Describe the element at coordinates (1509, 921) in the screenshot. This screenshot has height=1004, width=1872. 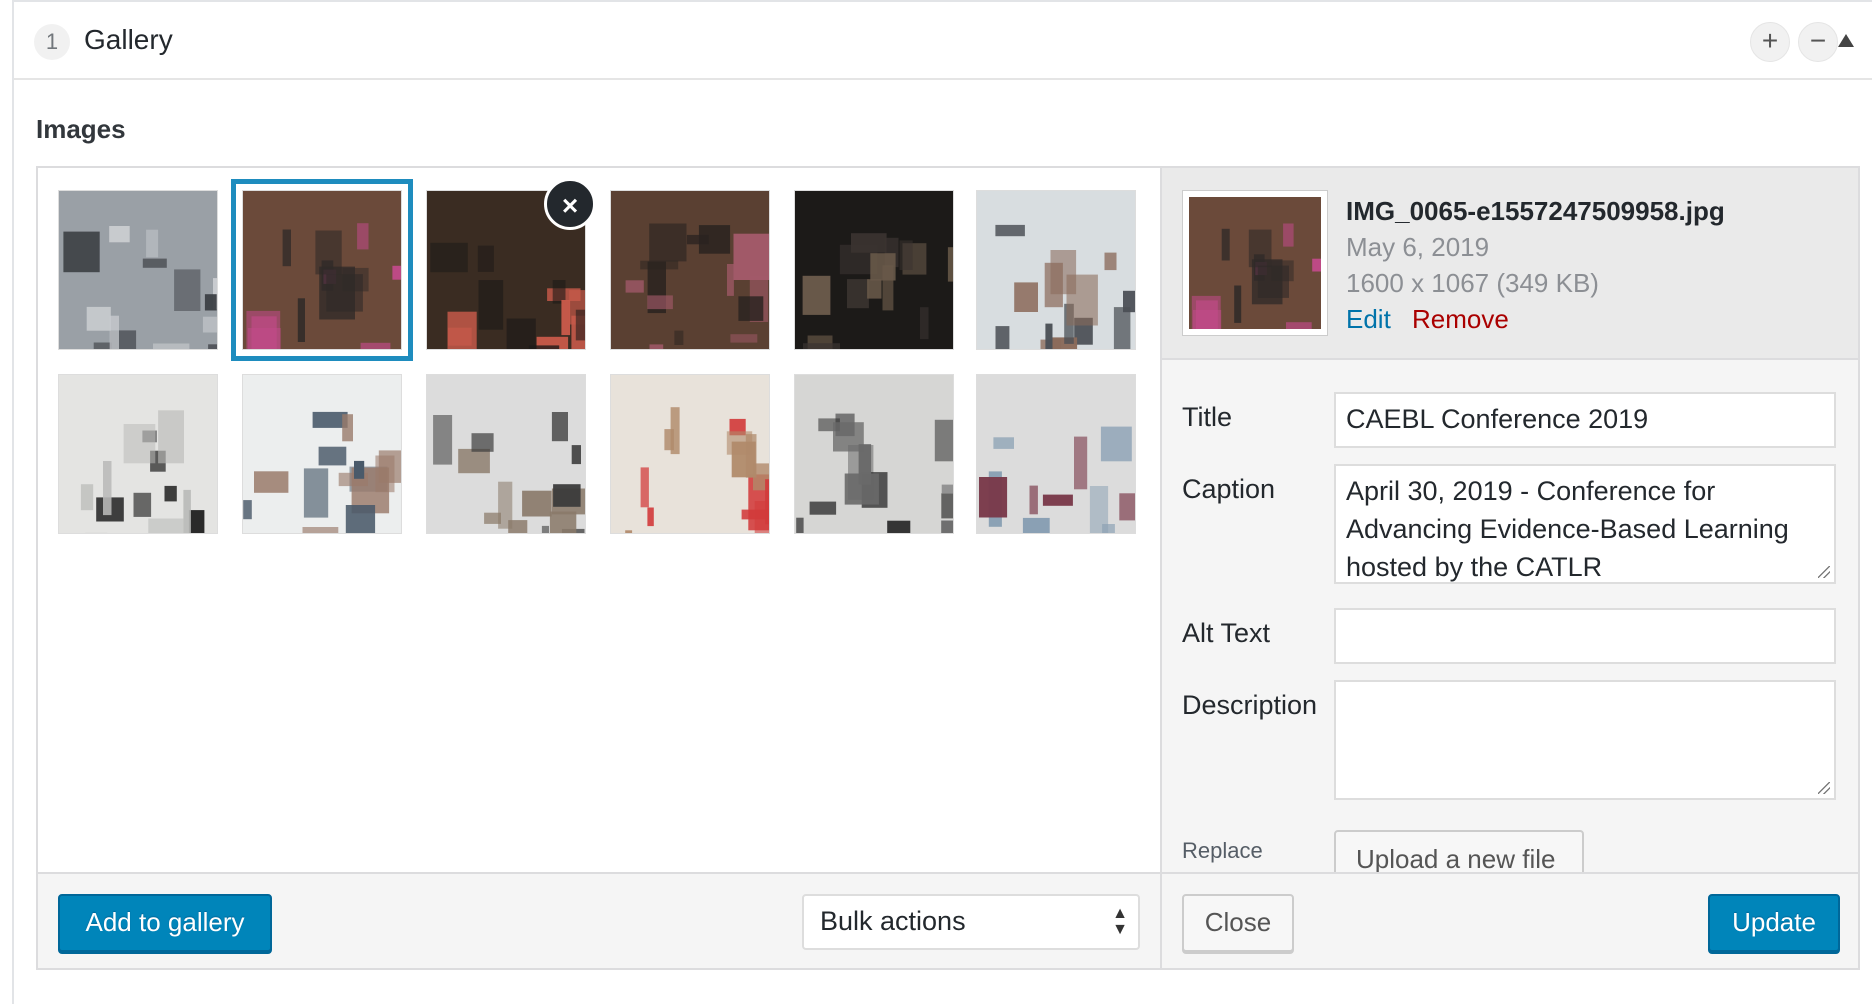
I see `toolbar-side: Close Update` at that location.